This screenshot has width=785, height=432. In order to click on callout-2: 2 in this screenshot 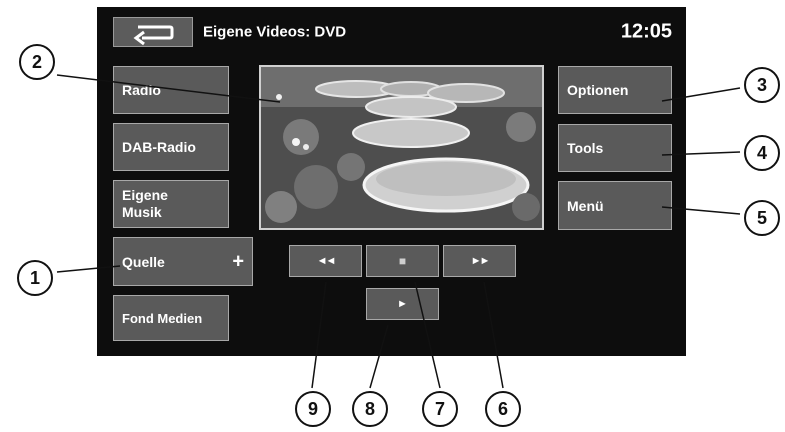, I will do `click(37, 62)`.